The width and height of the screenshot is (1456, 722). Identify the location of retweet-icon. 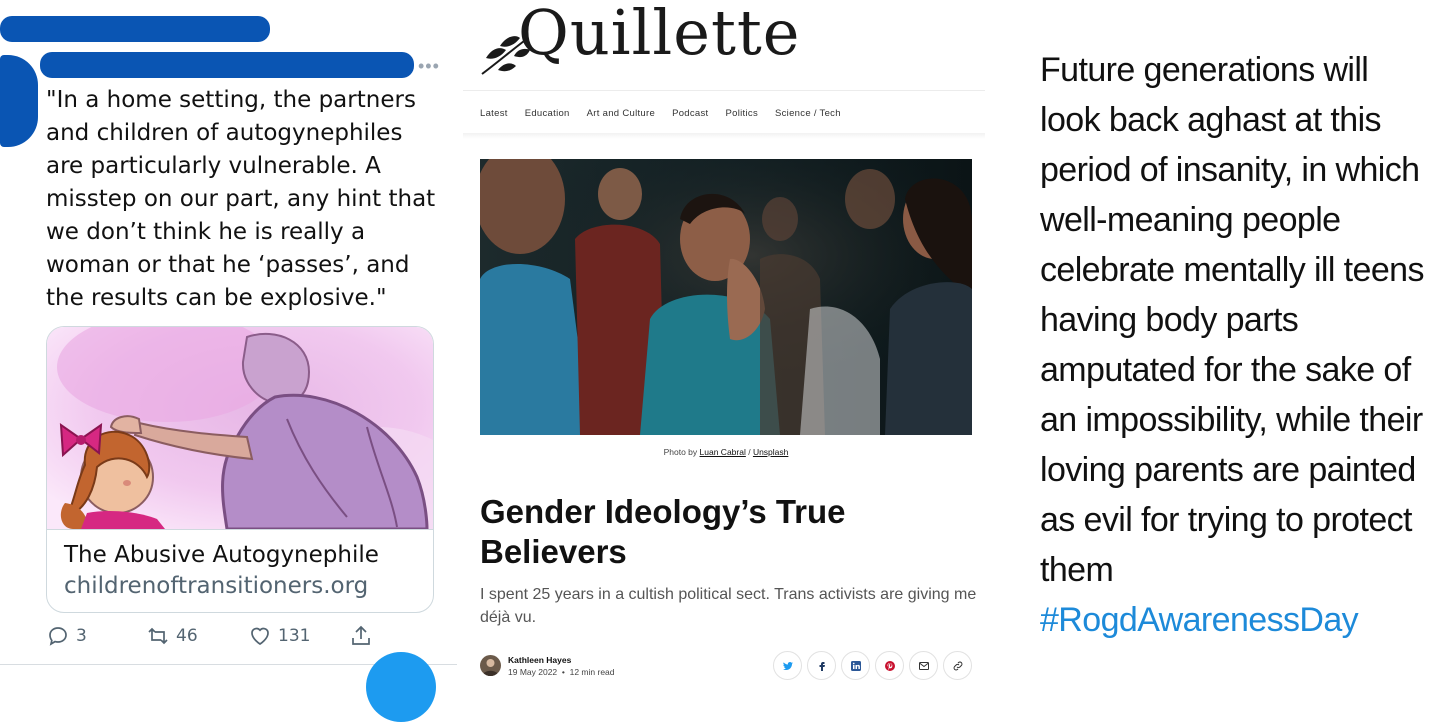
(158, 636).